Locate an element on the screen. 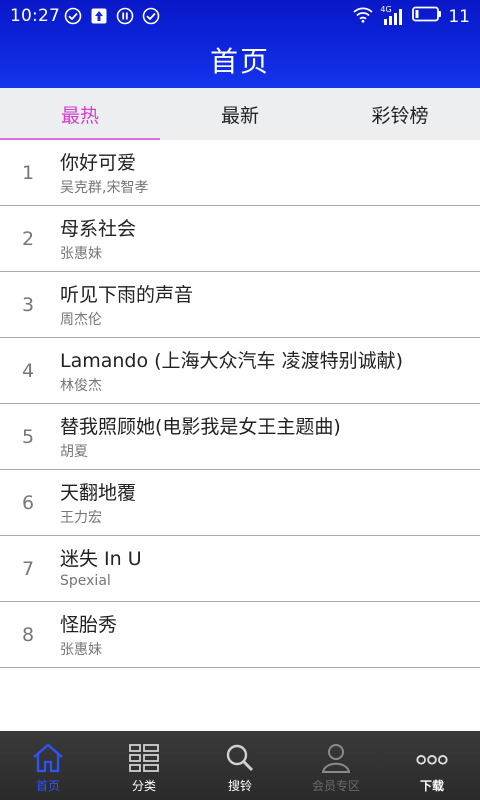 This screenshot has height=800, width=480. nav-download: 下载 is located at coordinates (432, 765).